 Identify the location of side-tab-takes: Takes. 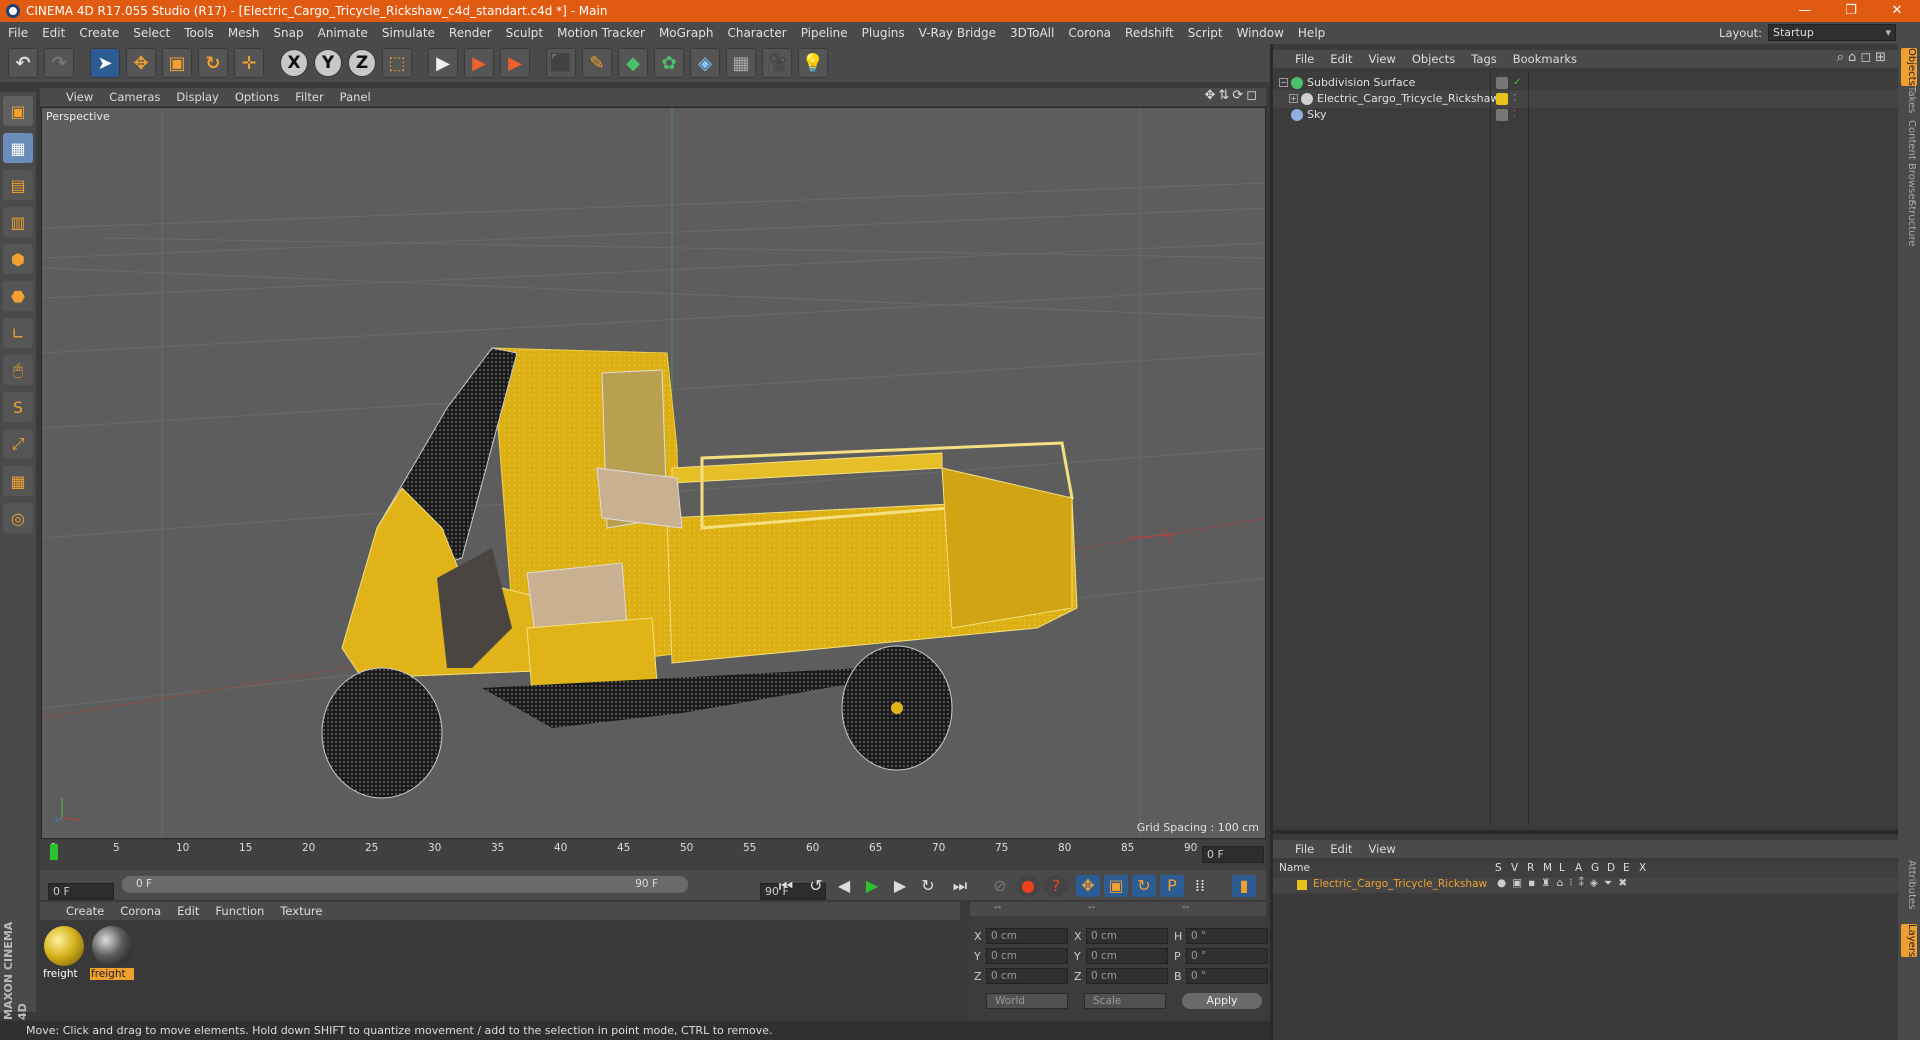
(1909, 99).